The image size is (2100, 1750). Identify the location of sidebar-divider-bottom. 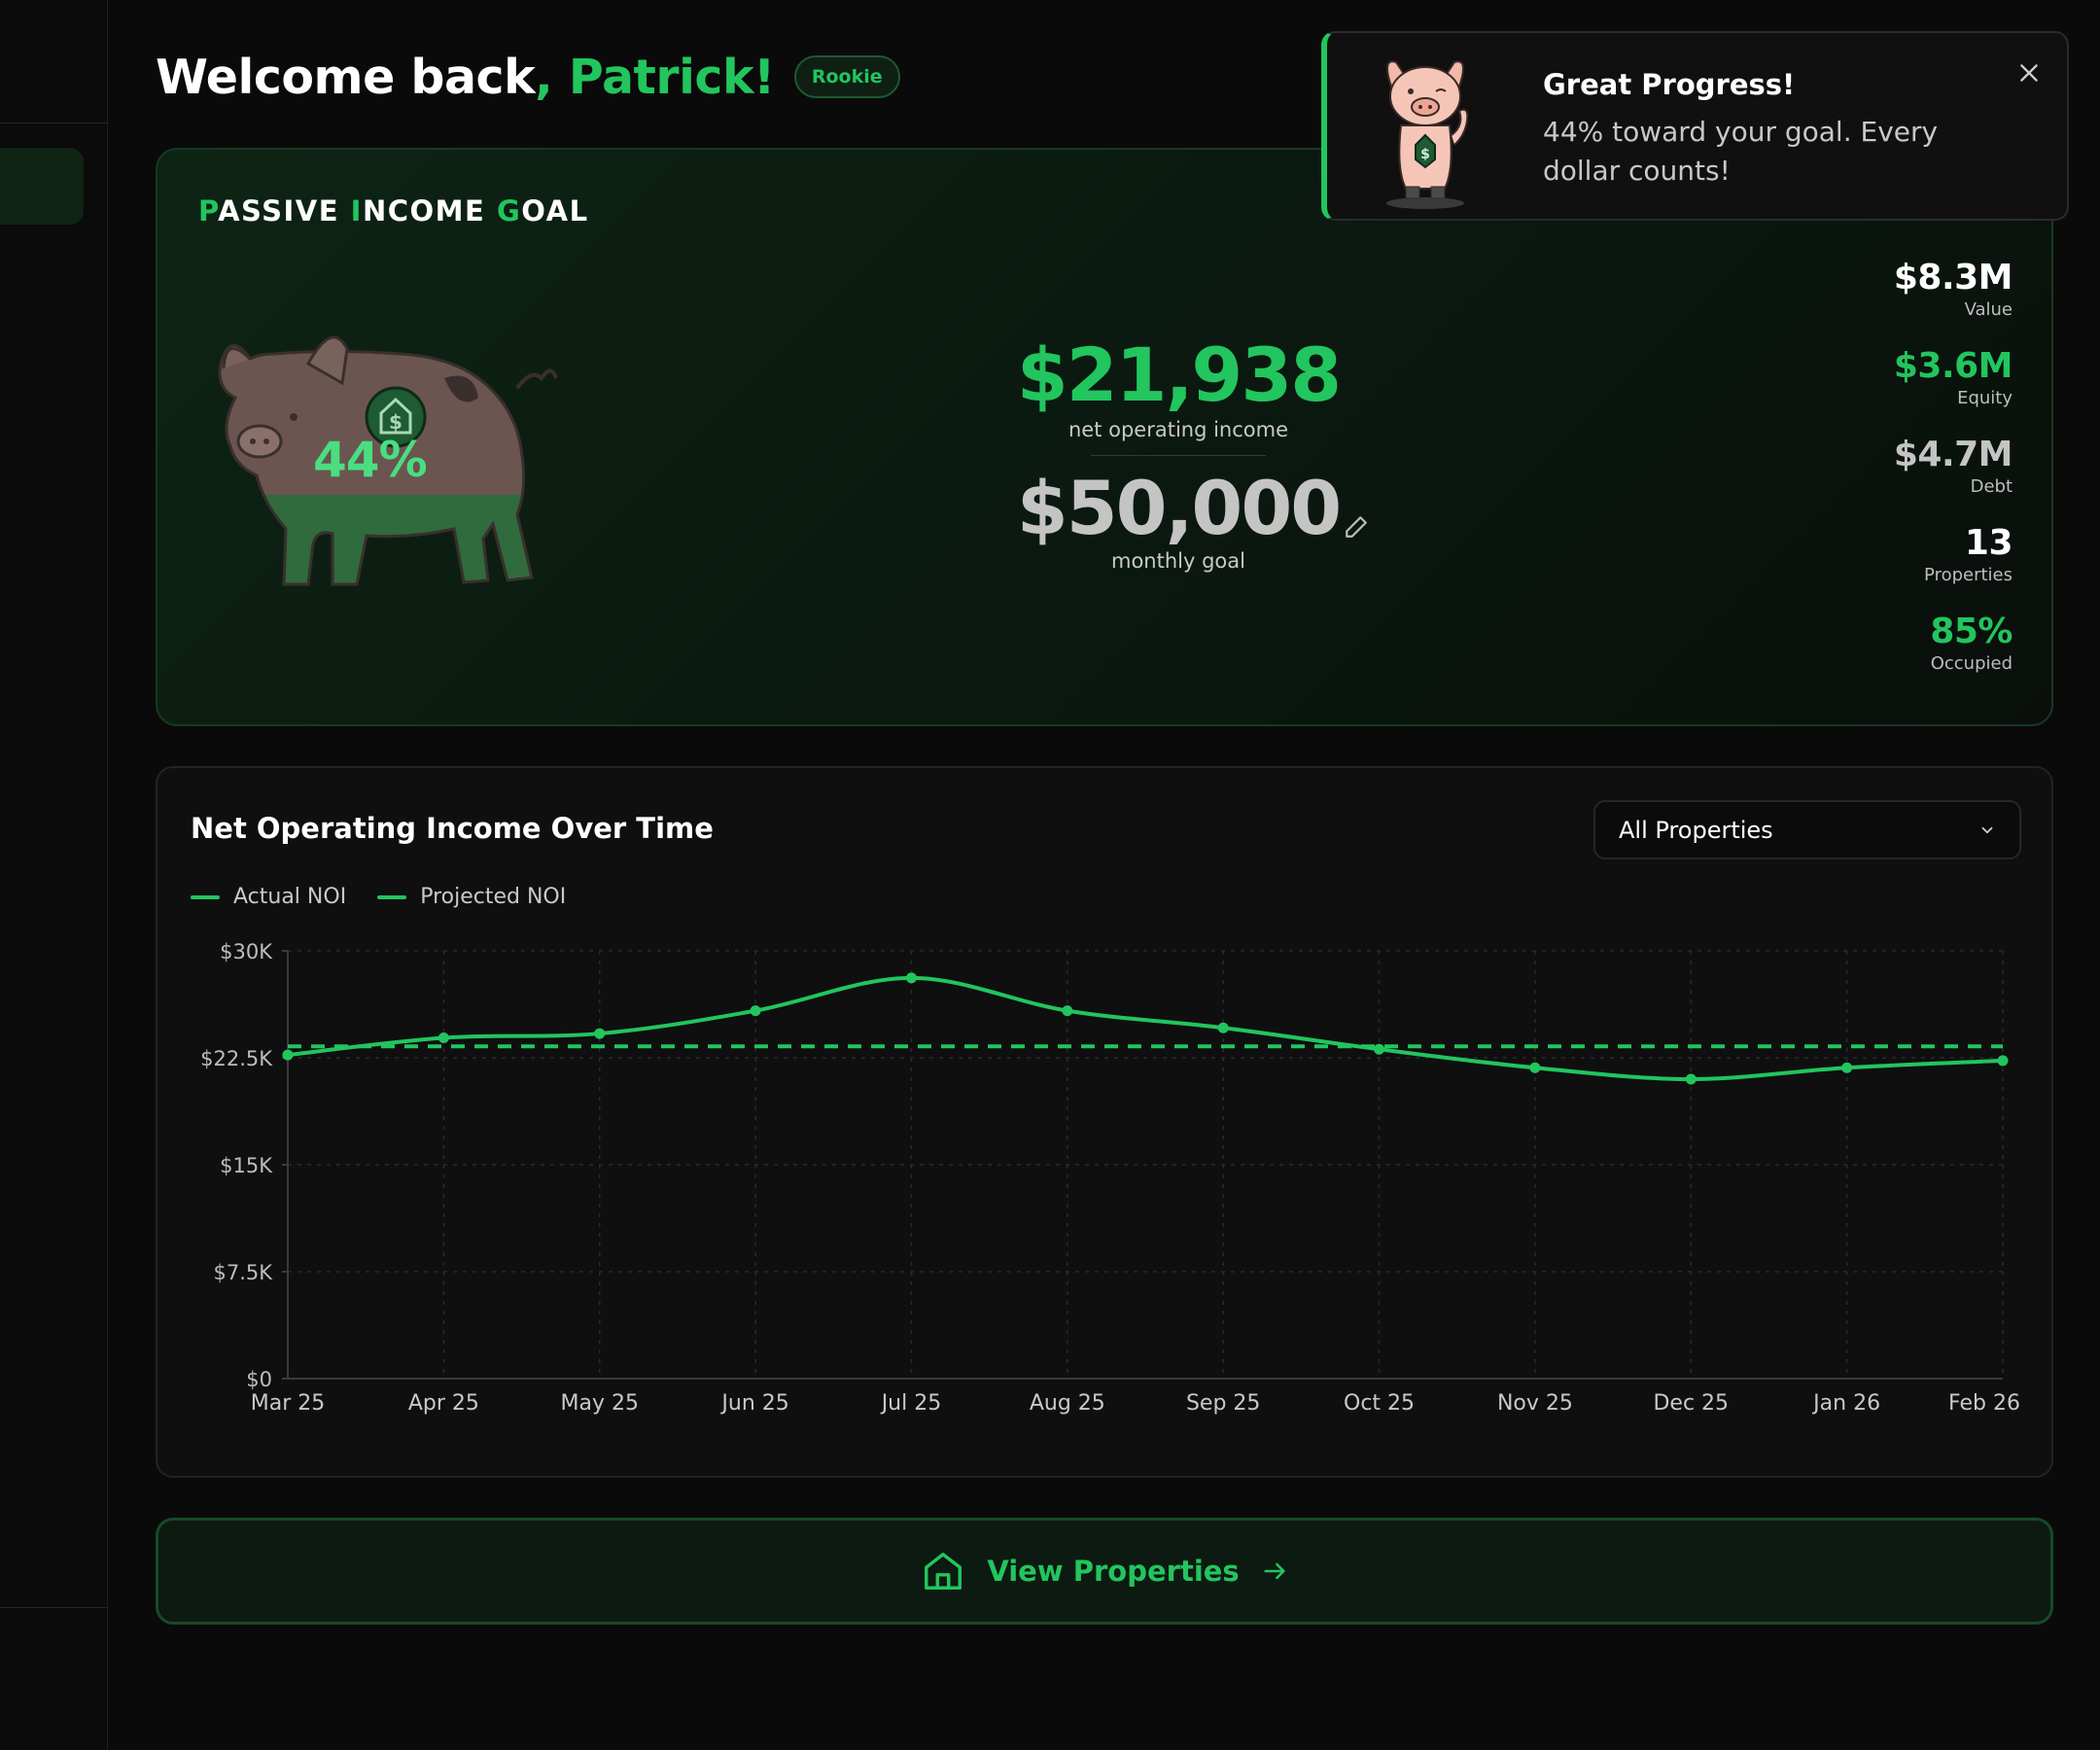
(54, 1607).